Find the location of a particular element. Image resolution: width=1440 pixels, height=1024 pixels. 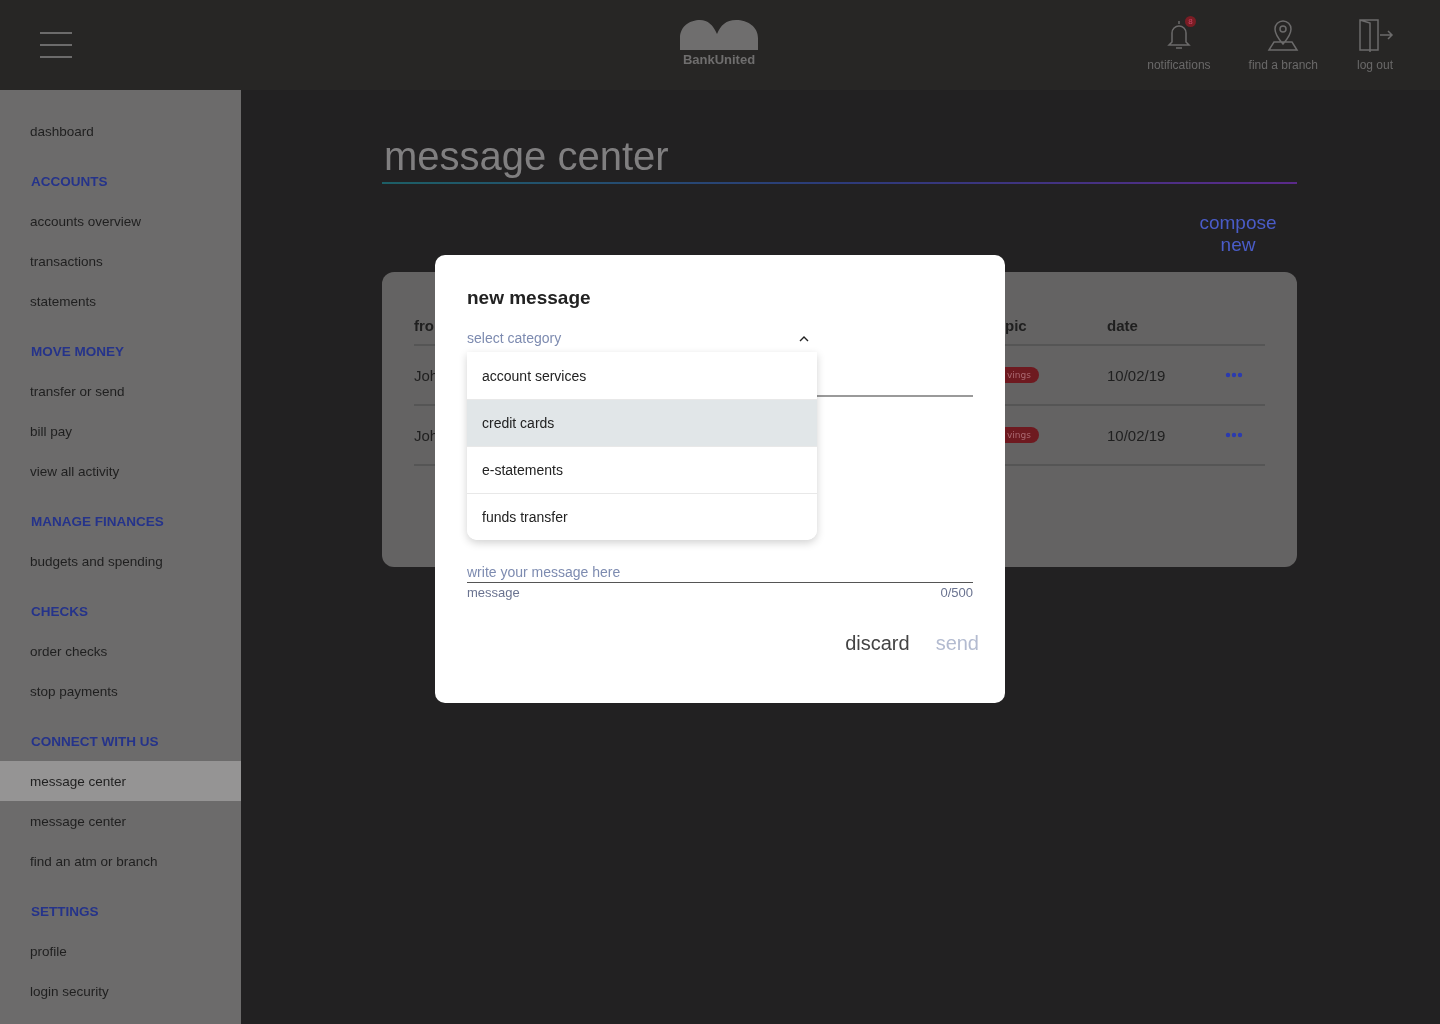

sidebar-item: transfer or send is located at coordinates (120, 391).